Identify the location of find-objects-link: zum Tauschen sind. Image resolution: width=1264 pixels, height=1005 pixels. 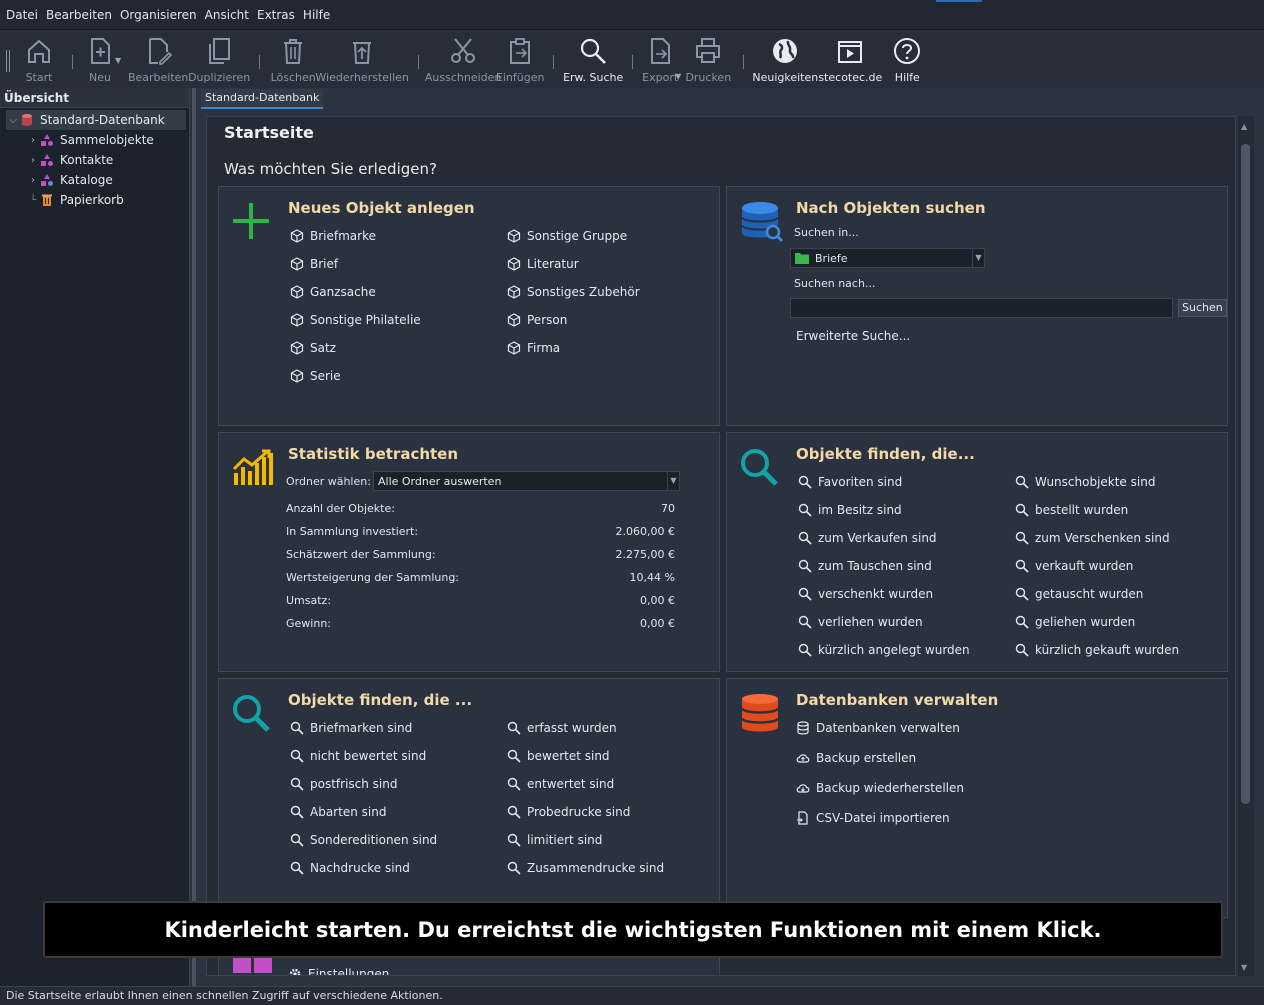
(865, 566).